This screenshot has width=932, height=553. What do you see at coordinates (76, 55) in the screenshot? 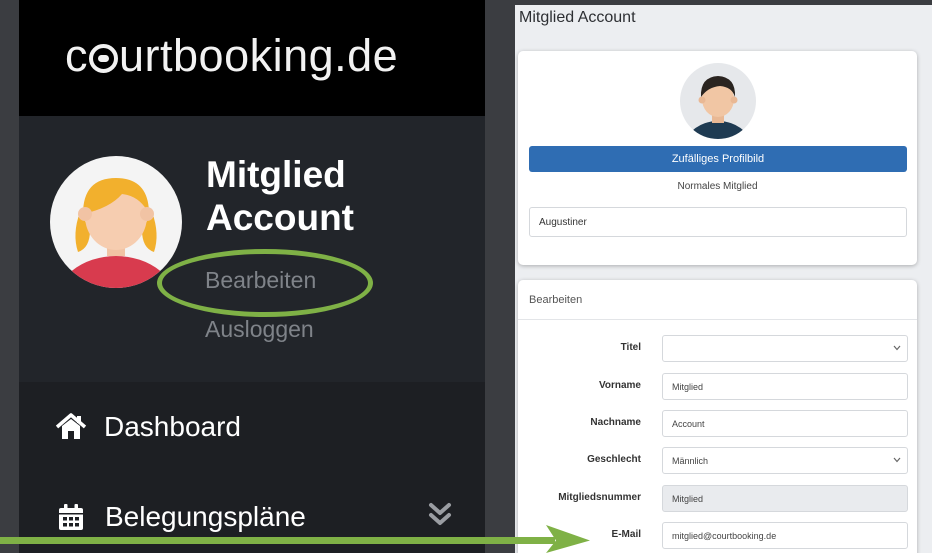
I see `brand-logo-prefix: c` at bounding box center [76, 55].